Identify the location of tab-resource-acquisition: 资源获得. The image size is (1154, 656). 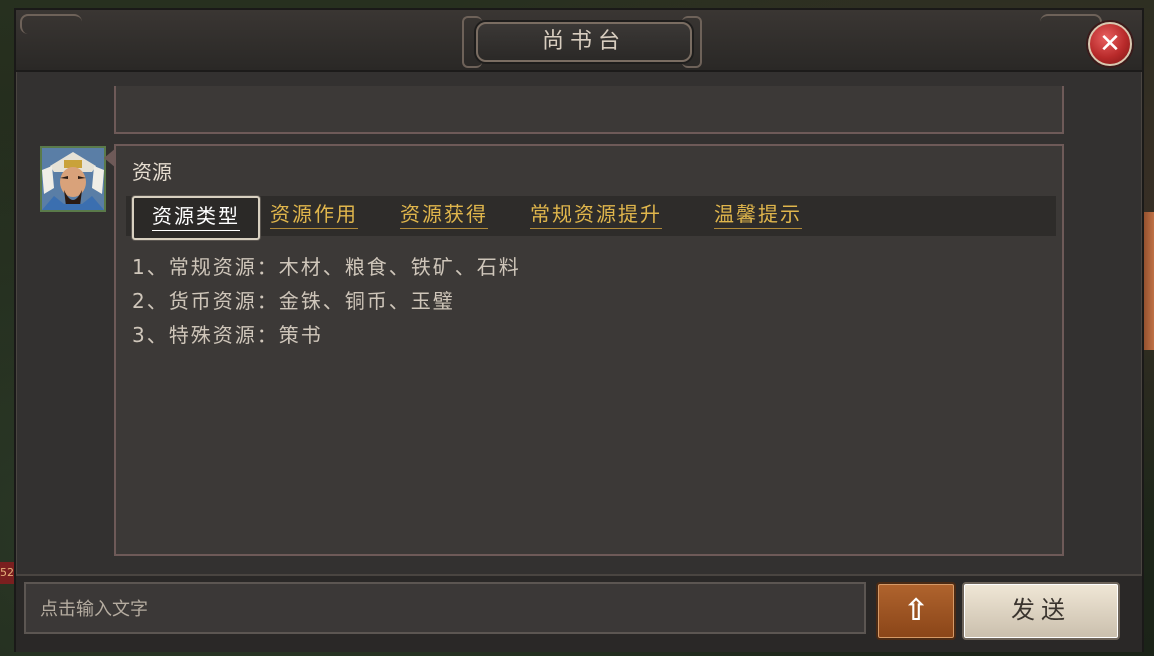
(444, 216).